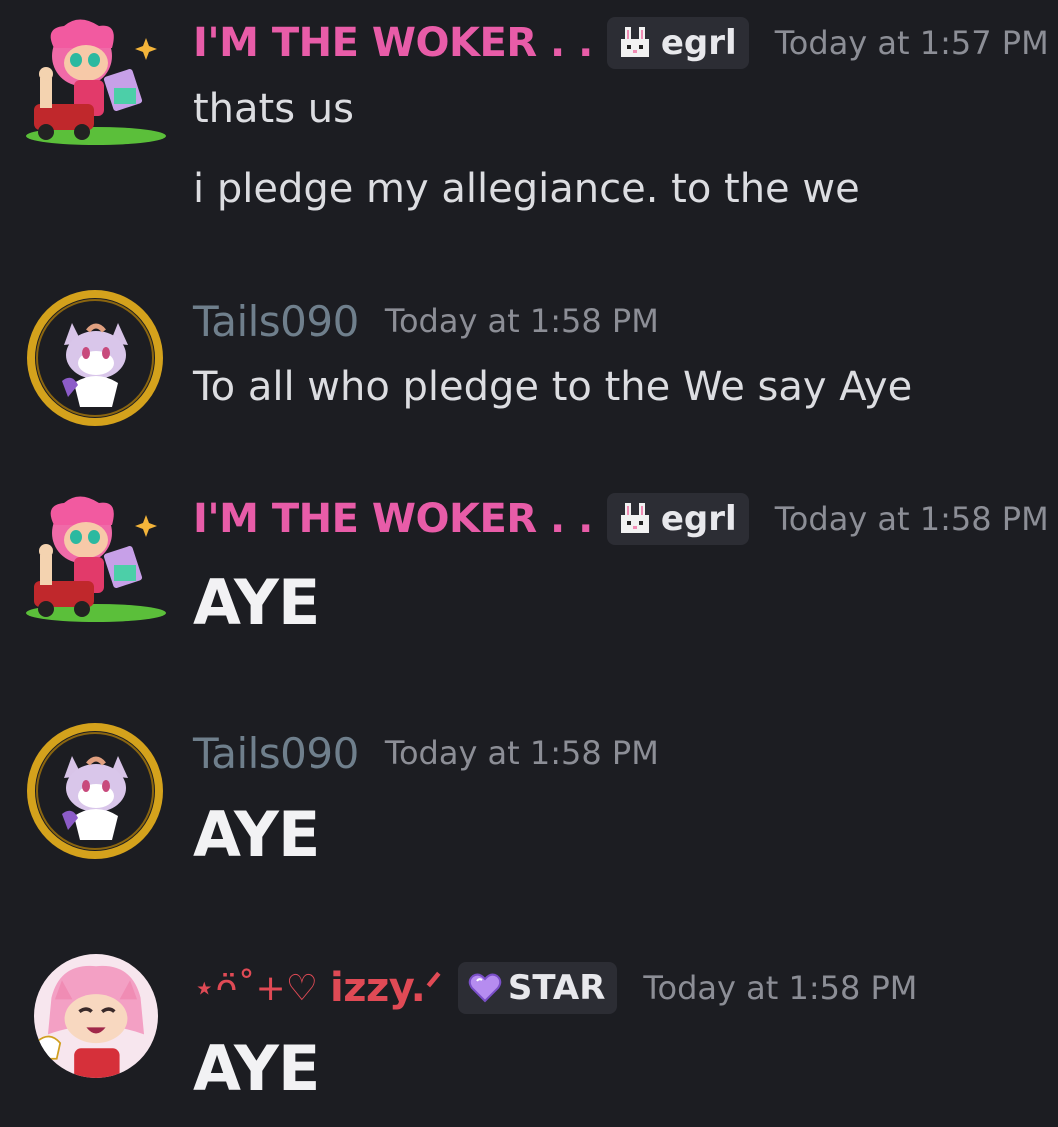 This screenshot has height=1127, width=1058. I want to click on message-header: I'M THE WOKER . . egrl Today at 1:58 PM, so click(621, 519).